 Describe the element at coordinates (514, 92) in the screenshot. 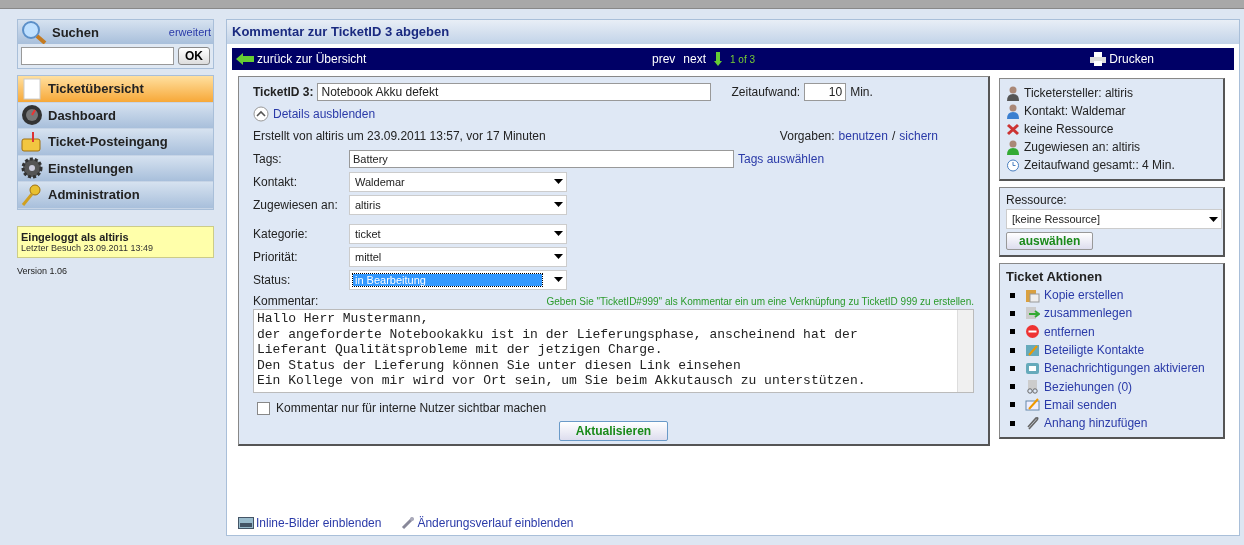

I see `ticket-title-field: Notebook Akku defekt` at that location.